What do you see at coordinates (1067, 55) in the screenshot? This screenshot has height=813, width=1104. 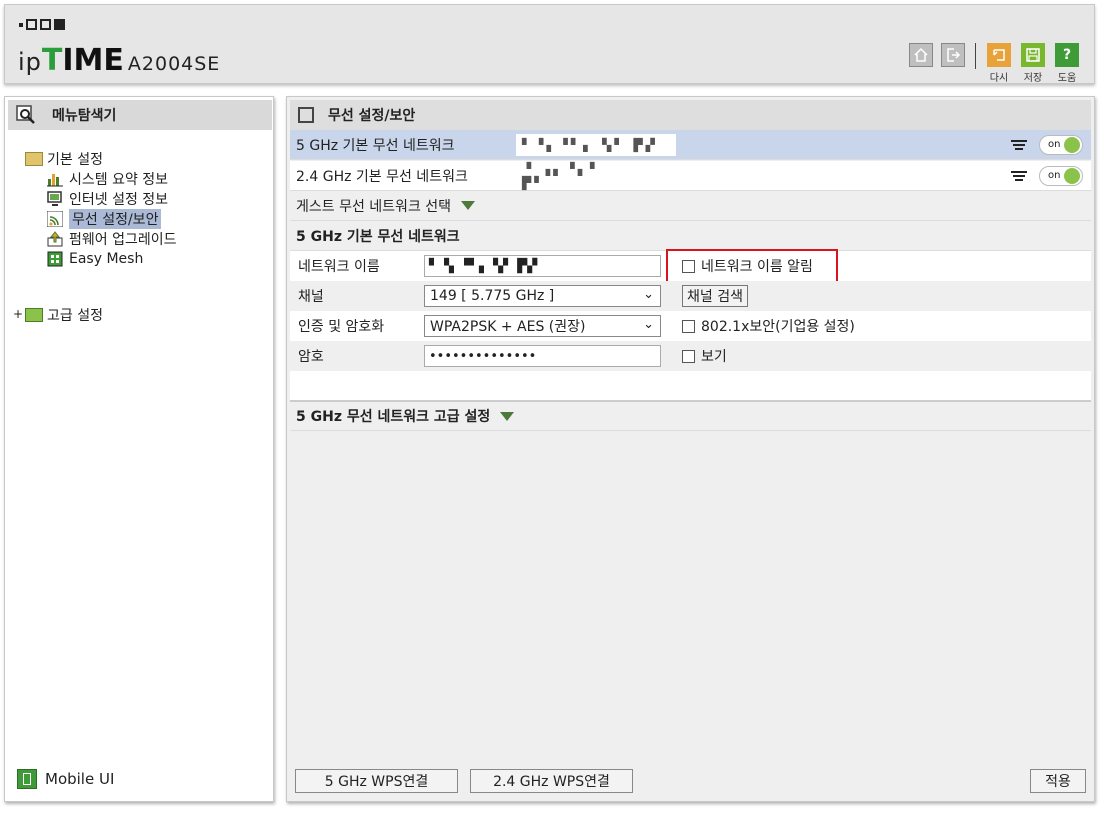 I see `help-icon: ?` at bounding box center [1067, 55].